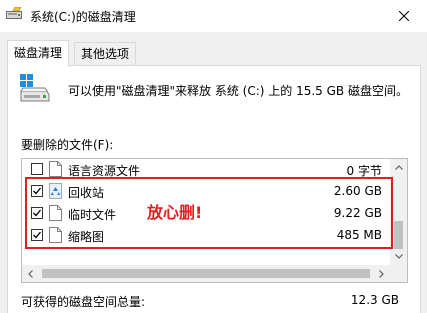 The width and height of the screenshot is (427, 313). Describe the element at coordinates (37, 169) in the screenshot. I see `checkbox-unchecked` at that location.